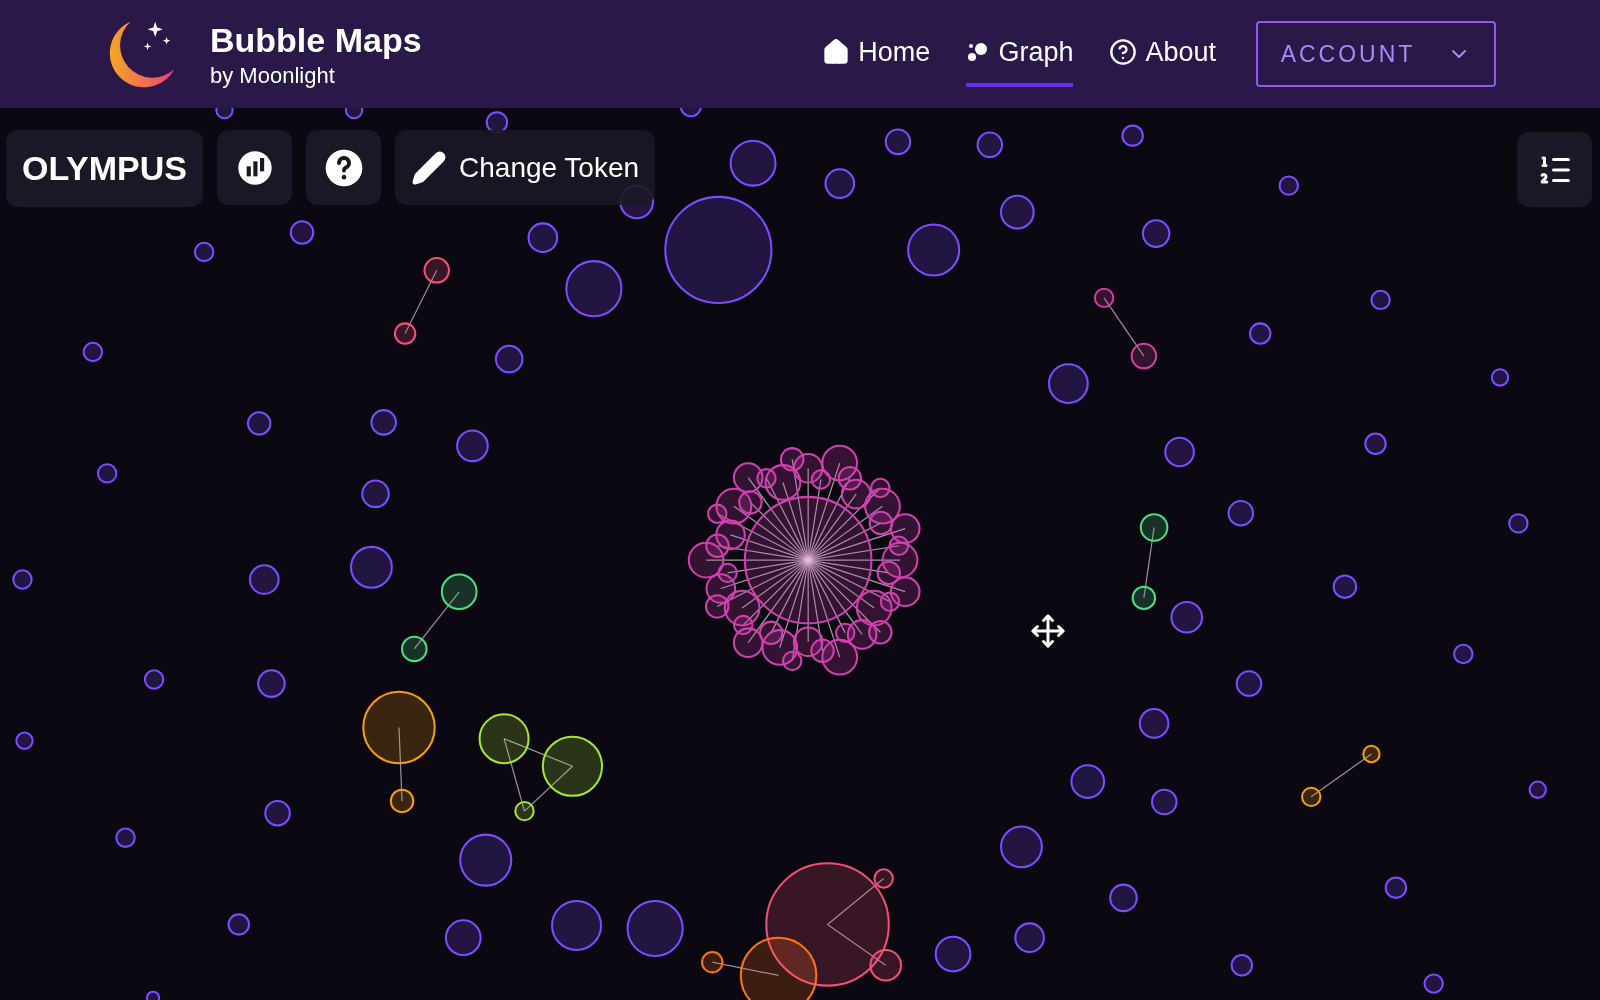  Describe the element at coordinates (836, 52) in the screenshot. I see `home-icon` at that location.